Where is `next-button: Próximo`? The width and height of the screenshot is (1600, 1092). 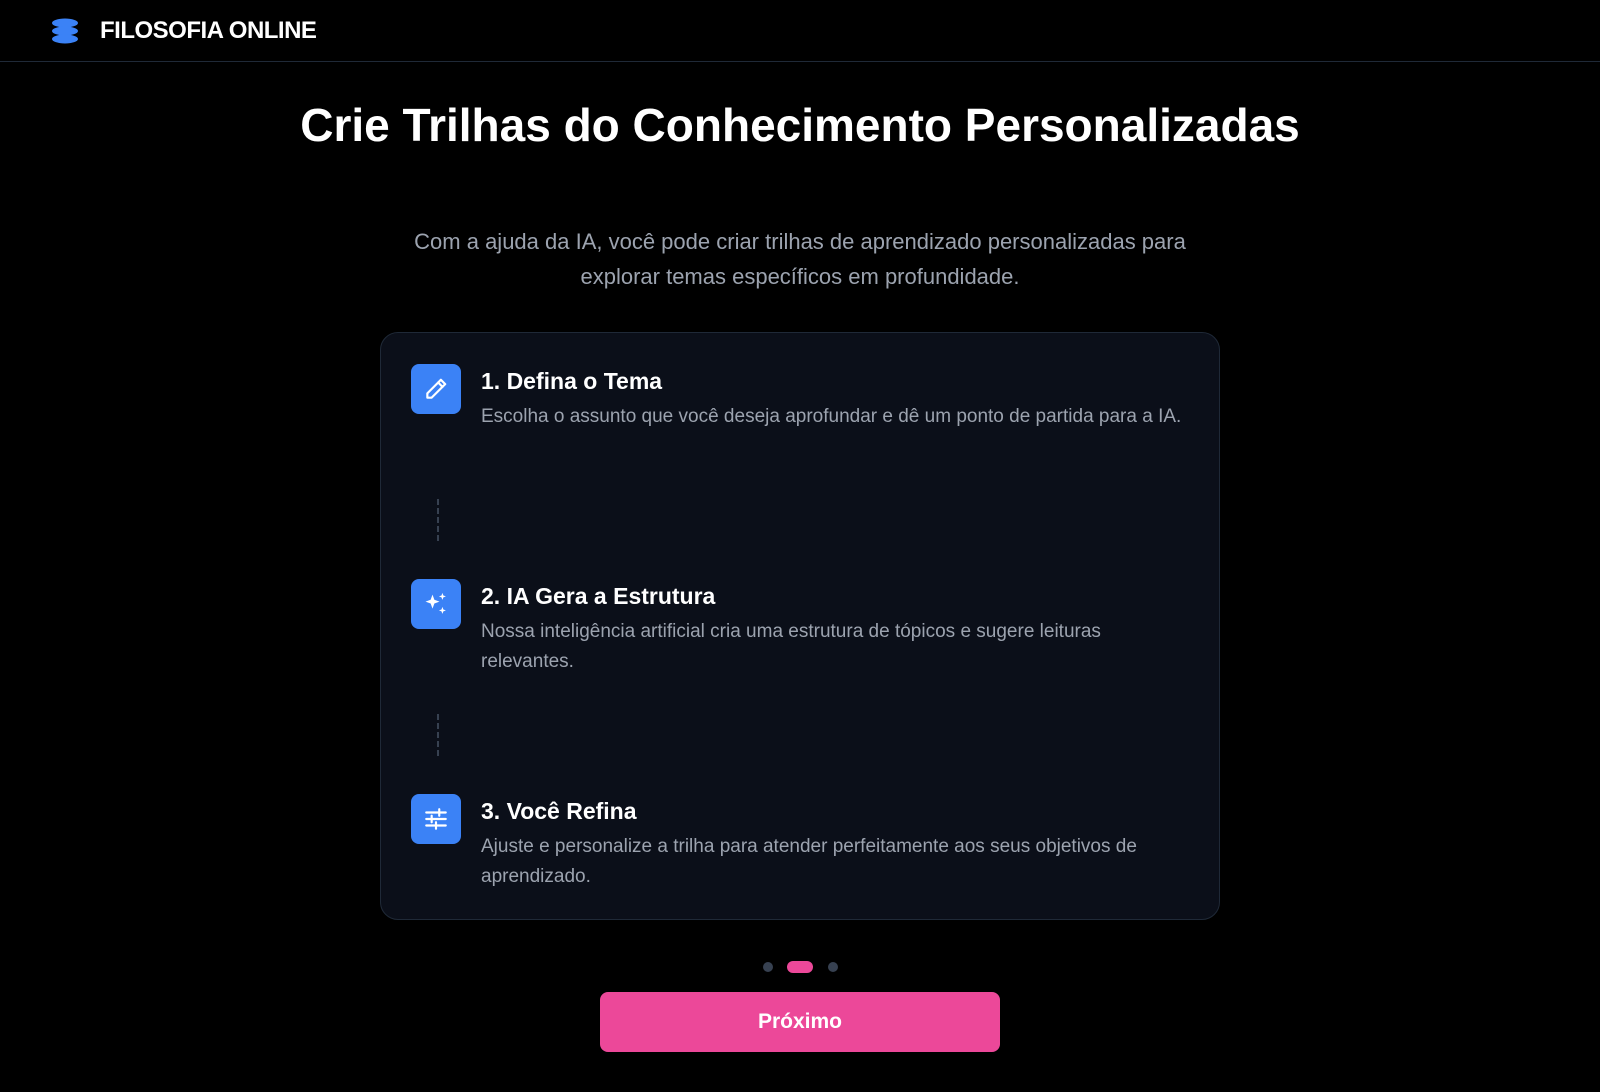
next-button: Próximo is located at coordinates (800, 1022).